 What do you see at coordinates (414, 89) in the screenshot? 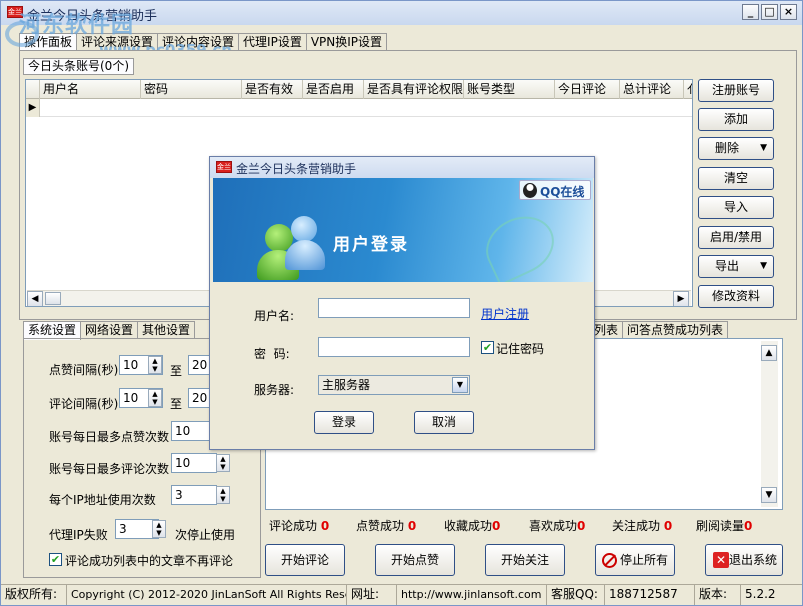
I see `col-comment-permission: 是否具有评论权限` at bounding box center [414, 89].